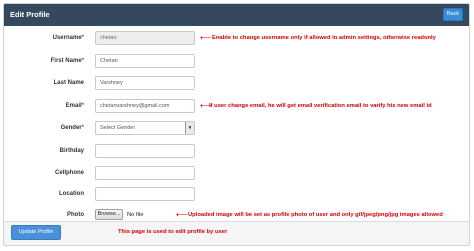 Image resolution: width=474 pixels, height=251 pixels. Describe the element at coordinates (145, 194) in the screenshot. I see `location-field` at that location.